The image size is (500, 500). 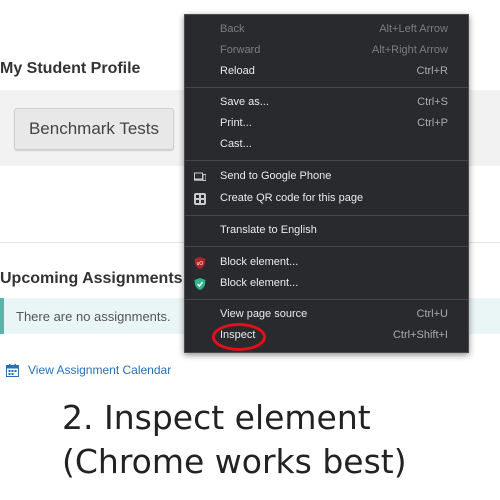 What do you see at coordinates (70, 68) in the screenshot?
I see `profile-title: My Student Profile` at bounding box center [70, 68].